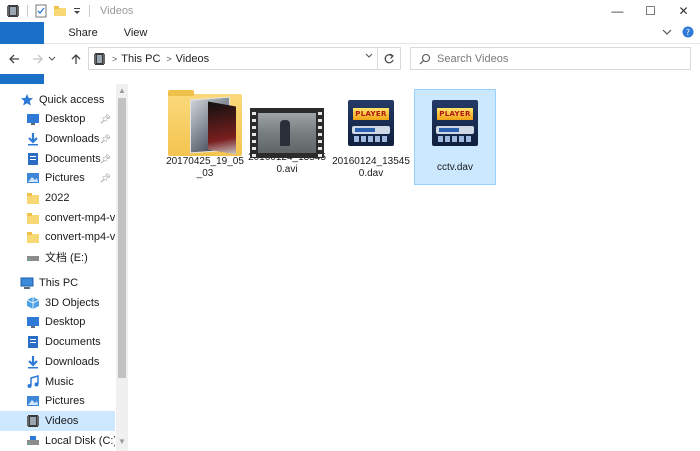 The height and width of the screenshot is (451, 700). What do you see at coordinates (350, 11) in the screenshot?
I see `title-bar: Videos — ☐ ✕` at bounding box center [350, 11].